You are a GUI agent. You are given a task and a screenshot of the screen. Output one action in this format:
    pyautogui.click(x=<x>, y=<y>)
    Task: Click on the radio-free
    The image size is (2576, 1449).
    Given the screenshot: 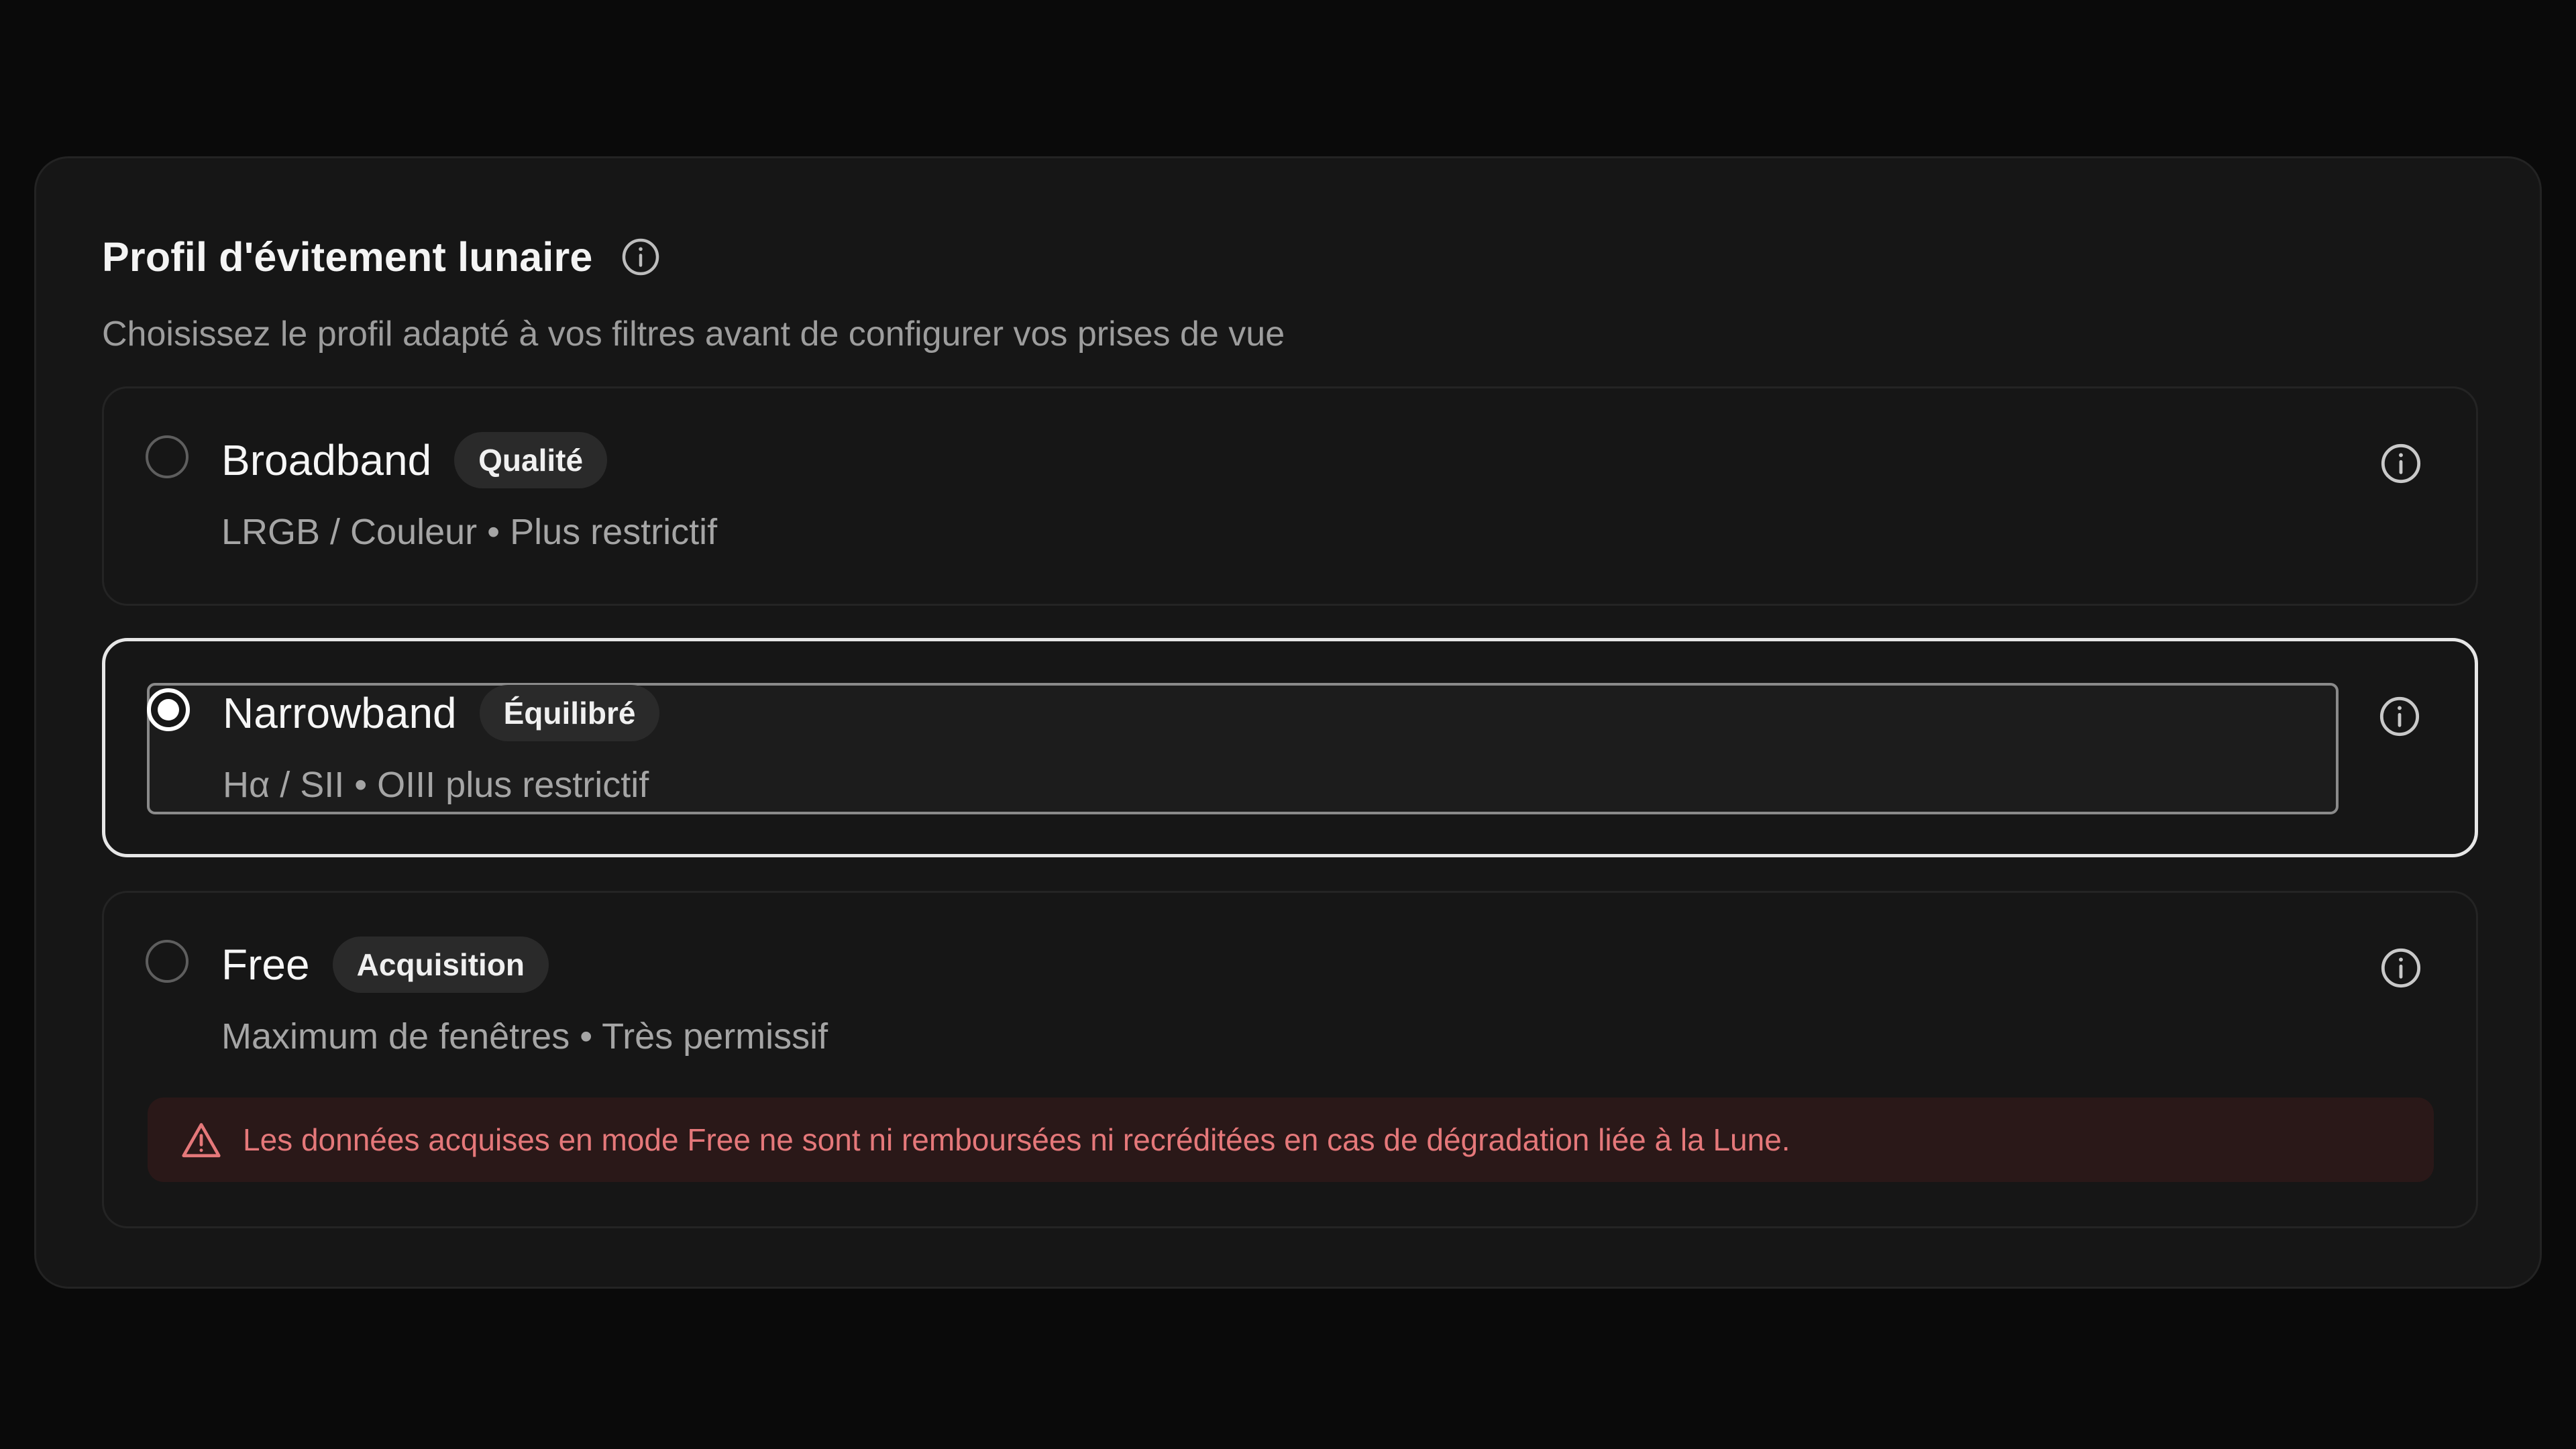 What is the action you would take?
    pyautogui.click(x=167, y=961)
    